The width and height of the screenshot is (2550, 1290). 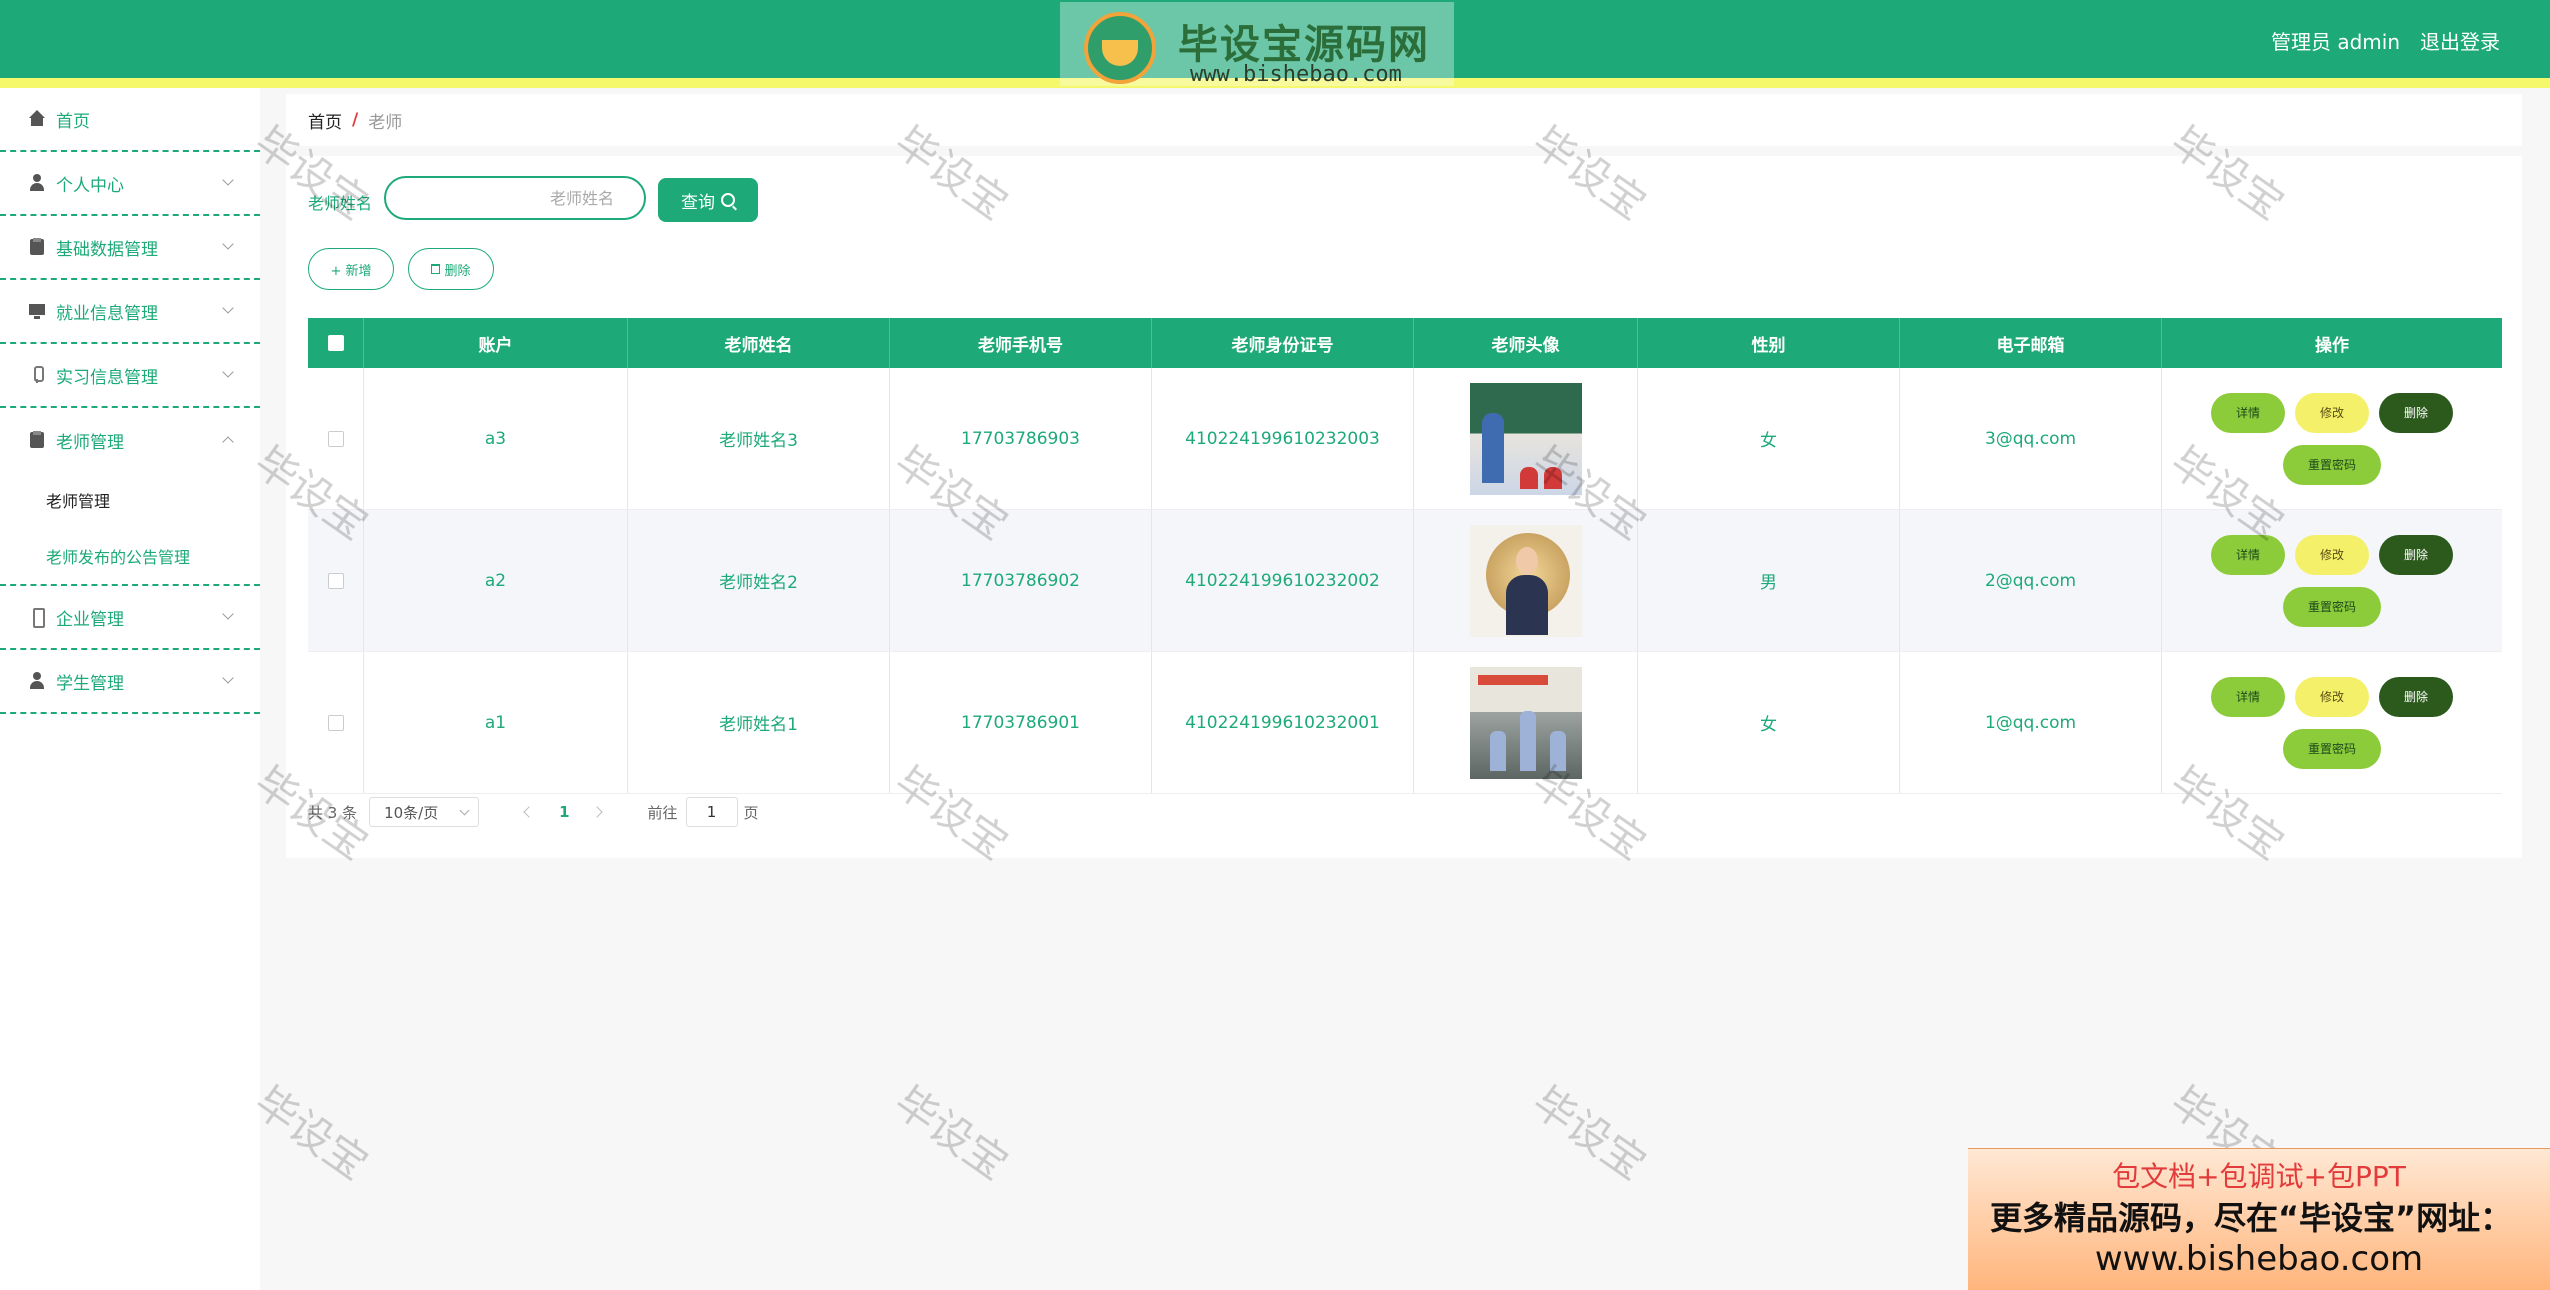 What do you see at coordinates (600, 812) in the screenshot?
I see `next-page-icon` at bounding box center [600, 812].